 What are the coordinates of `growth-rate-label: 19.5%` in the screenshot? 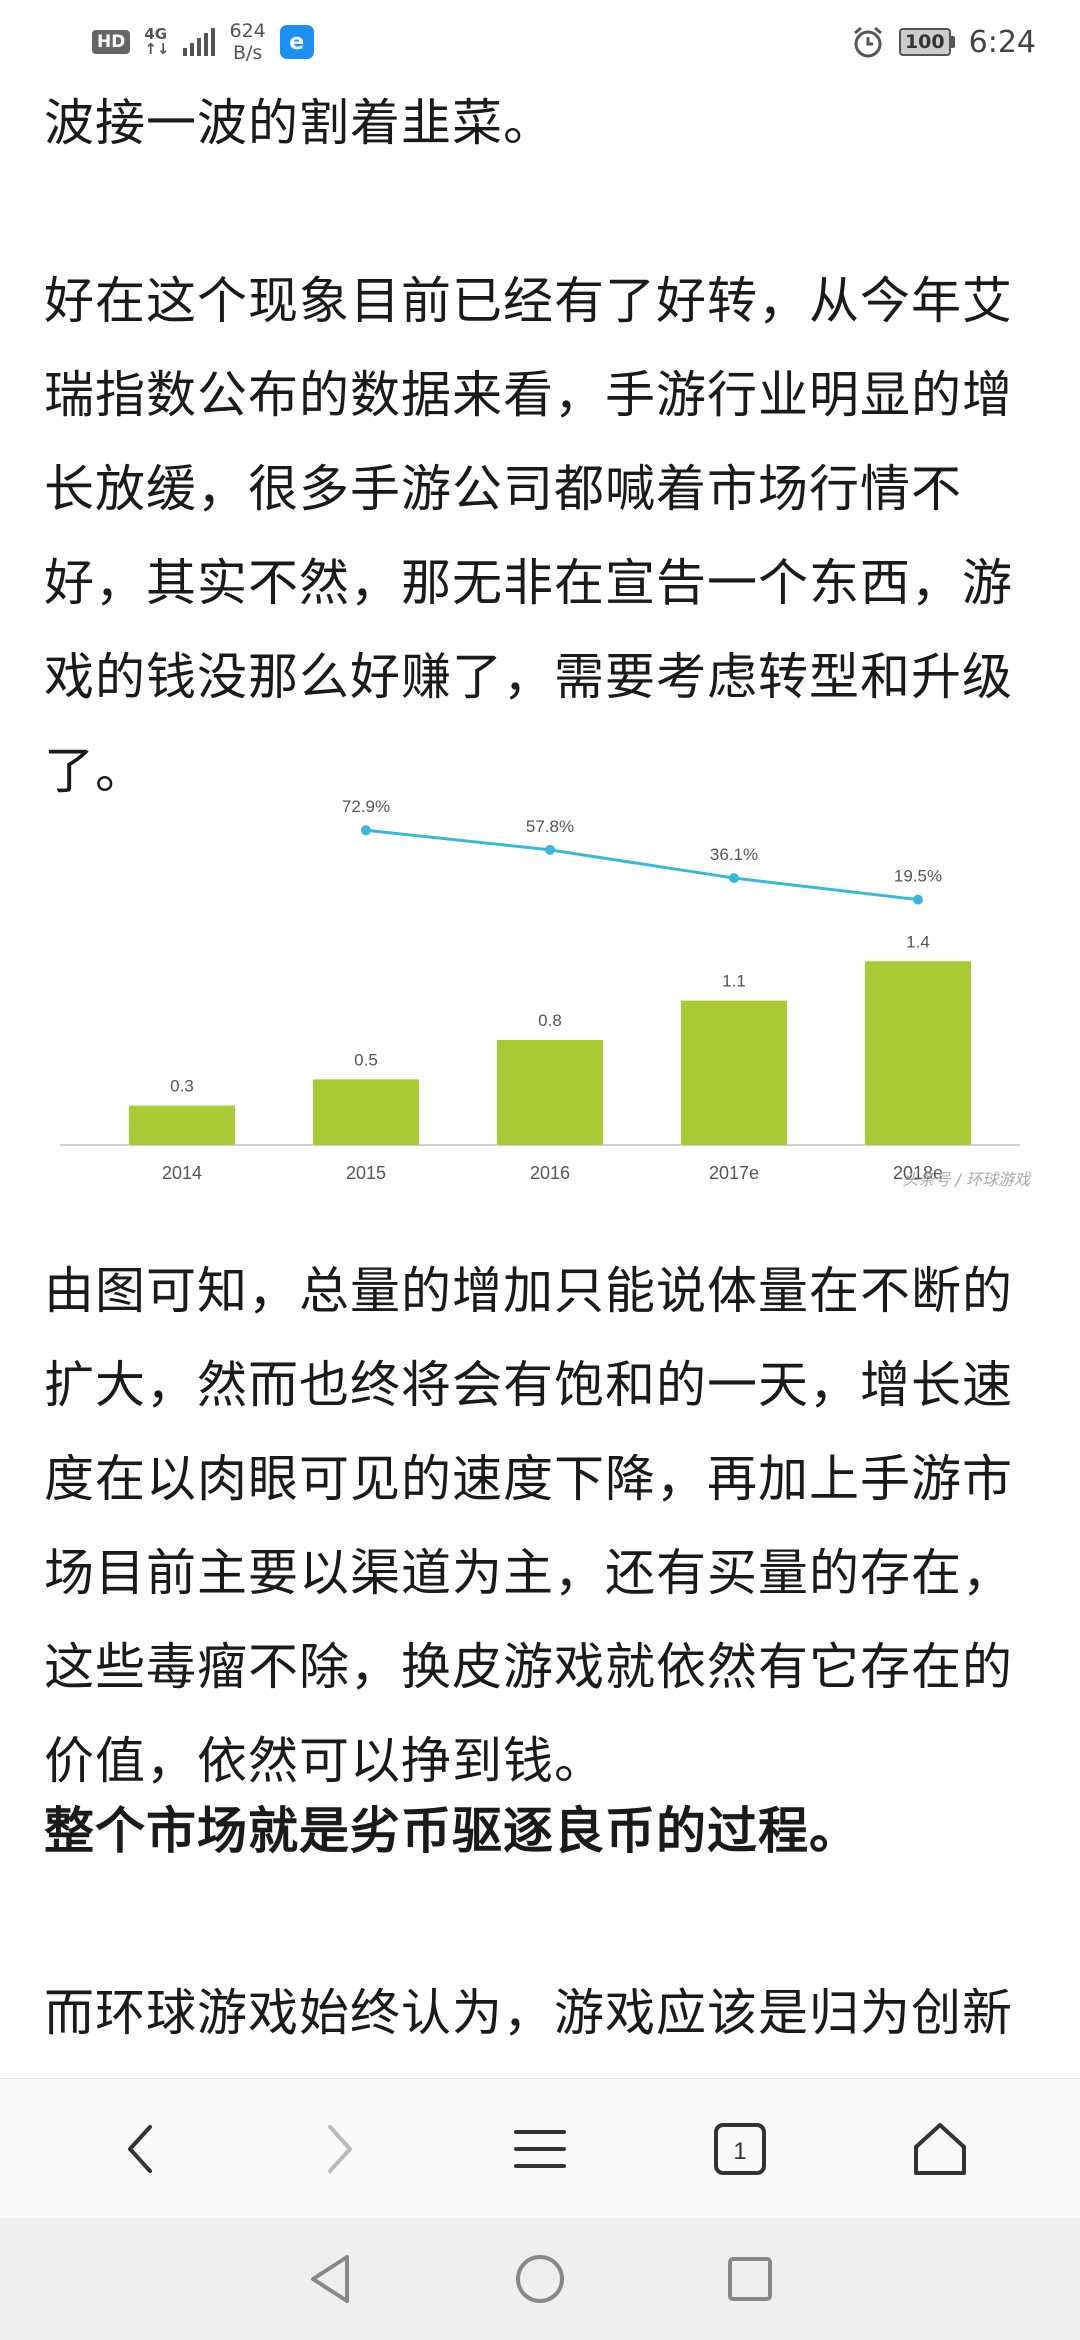 It's located at (918, 876).